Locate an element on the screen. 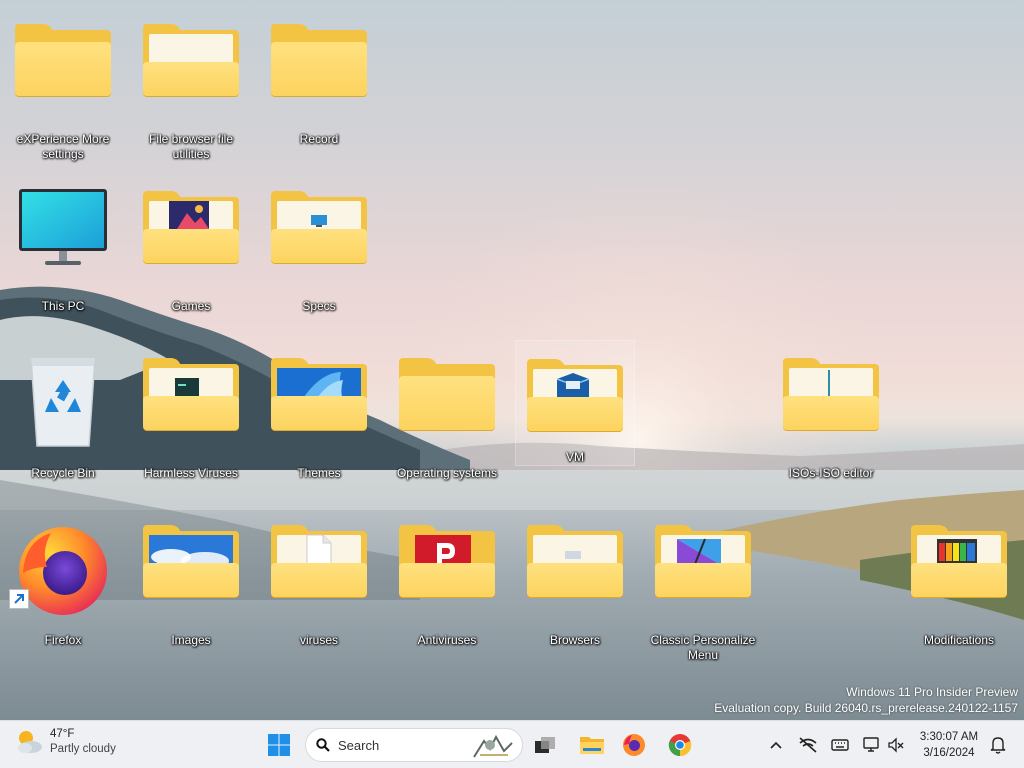 The width and height of the screenshot is (1024, 768). desktop-icon-isos-iso-editor: ISOs-ISO editor is located at coordinates (831, 428).